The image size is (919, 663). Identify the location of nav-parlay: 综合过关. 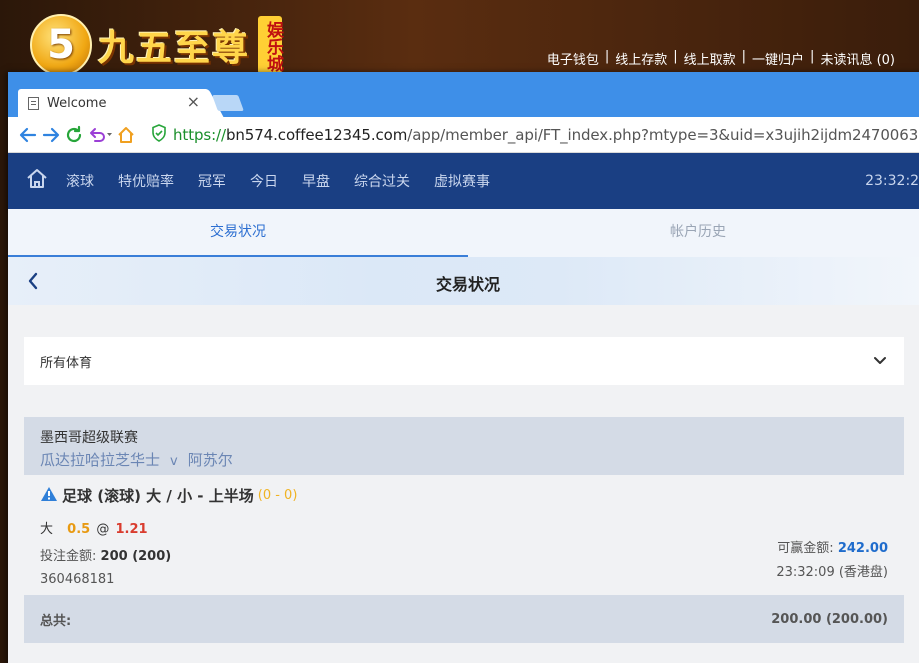
(382, 181).